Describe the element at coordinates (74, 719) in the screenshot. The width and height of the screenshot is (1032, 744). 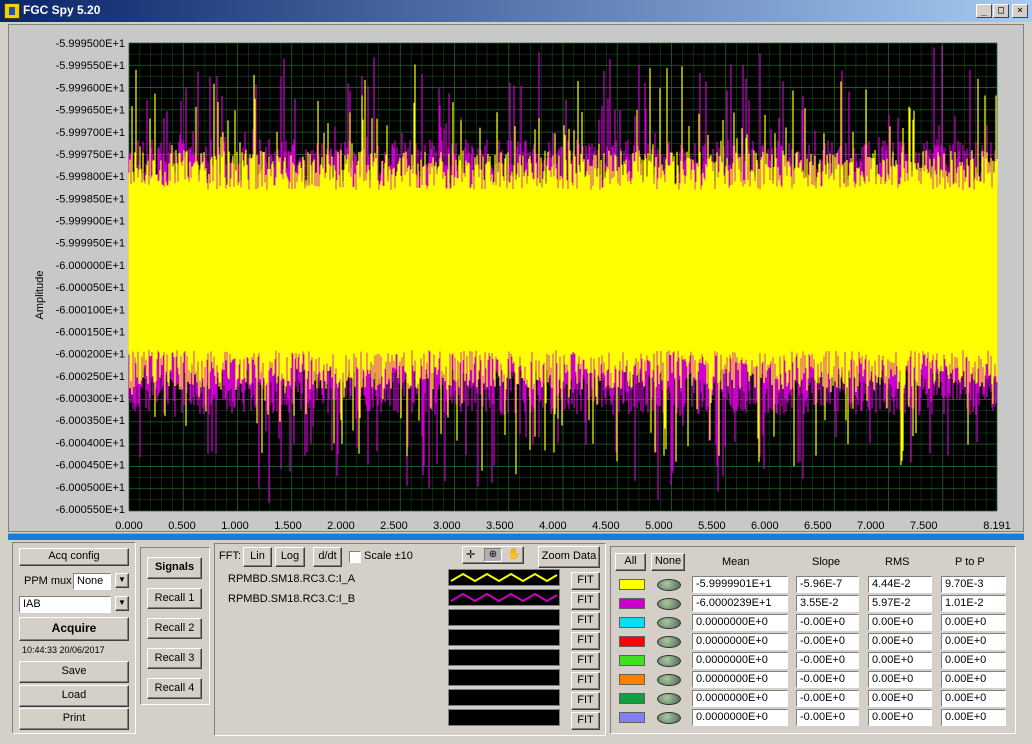
I see `print-button: Print` at that location.